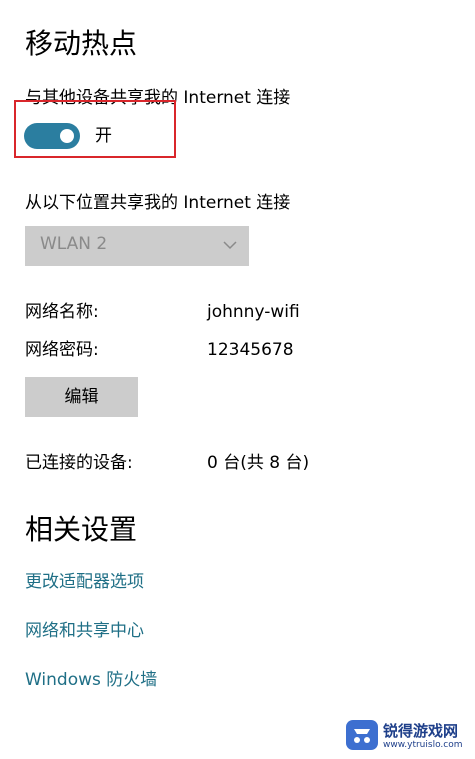 The height and width of the screenshot is (759, 475). I want to click on watermark-logo: 锐得游戏网 www.ytruislo.com, so click(407, 736).